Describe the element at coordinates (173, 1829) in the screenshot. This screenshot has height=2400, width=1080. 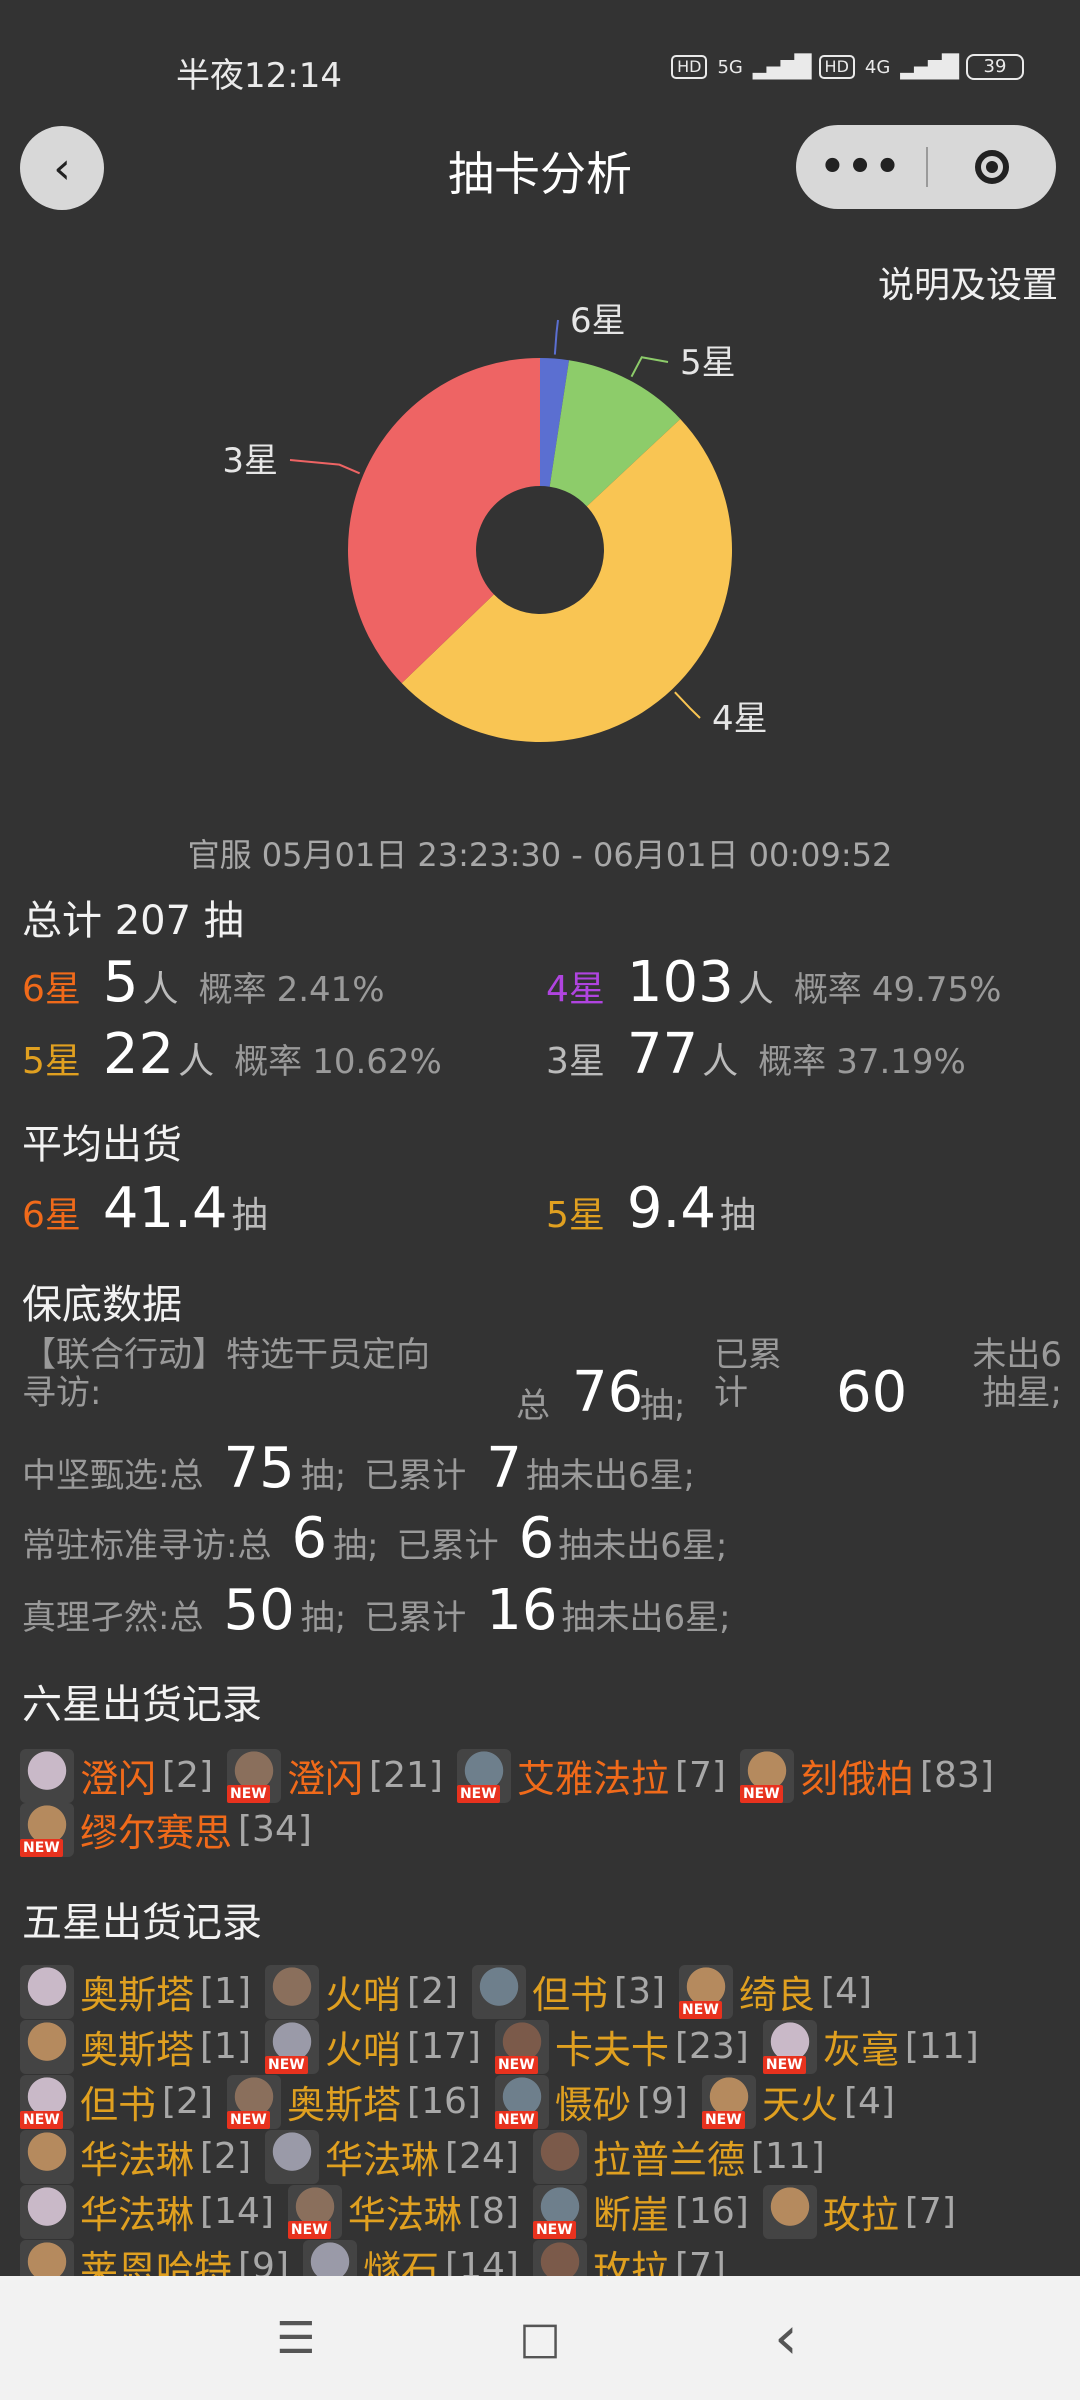
I see `record-row: NEW 缪尔赛思 [34]` at that location.